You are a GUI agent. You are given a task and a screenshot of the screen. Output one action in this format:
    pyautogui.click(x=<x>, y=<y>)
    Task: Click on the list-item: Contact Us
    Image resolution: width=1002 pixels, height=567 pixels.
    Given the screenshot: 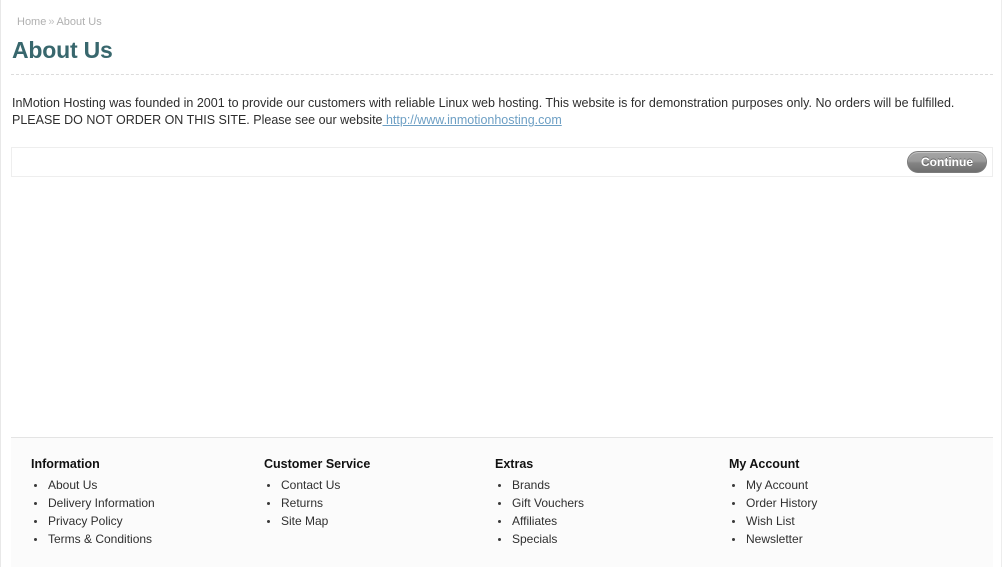 What is the action you would take?
    pyautogui.click(x=373, y=485)
    